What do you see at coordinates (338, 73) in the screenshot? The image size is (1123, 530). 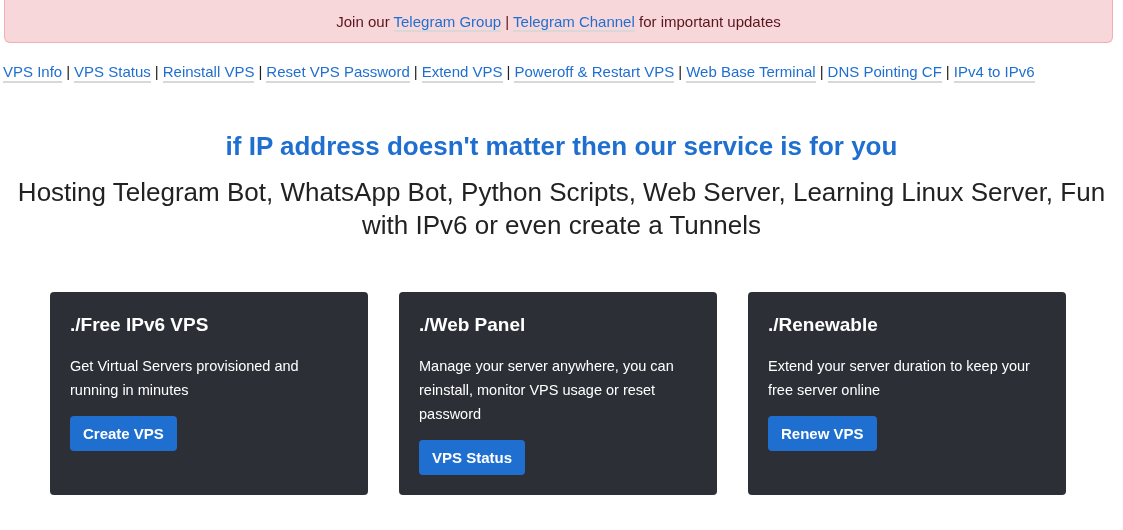 I see `nav-link: Reset VPS Password` at bounding box center [338, 73].